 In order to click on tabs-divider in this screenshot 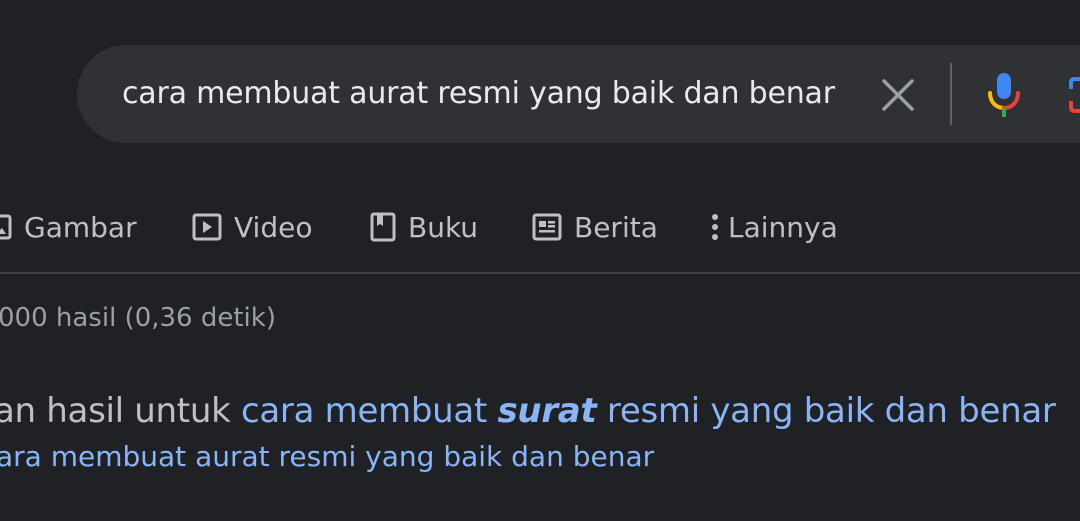, I will do `click(540, 273)`.